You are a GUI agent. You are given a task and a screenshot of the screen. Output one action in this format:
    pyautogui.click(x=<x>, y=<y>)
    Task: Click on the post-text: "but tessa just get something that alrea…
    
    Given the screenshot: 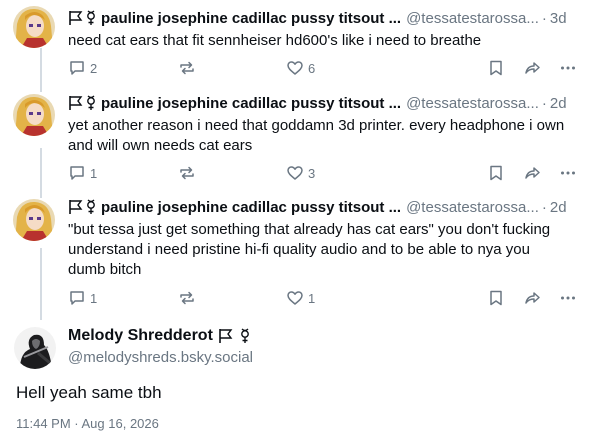 What is the action you would take?
    pyautogui.click(x=309, y=249)
    